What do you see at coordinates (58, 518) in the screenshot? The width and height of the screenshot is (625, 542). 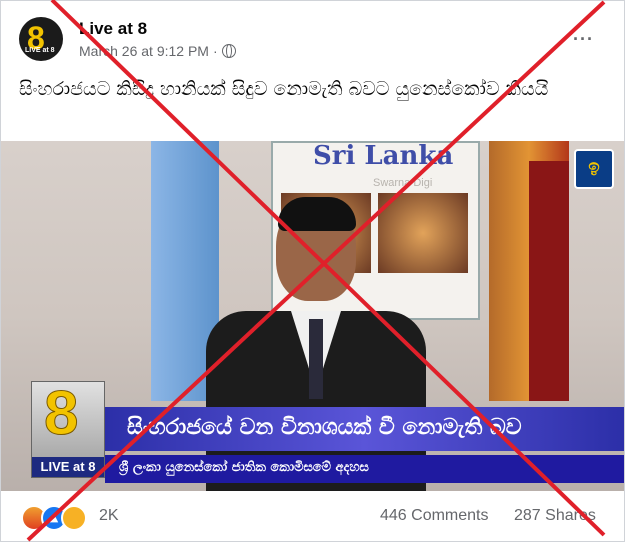 I see `reactions-summary: ▲` at bounding box center [58, 518].